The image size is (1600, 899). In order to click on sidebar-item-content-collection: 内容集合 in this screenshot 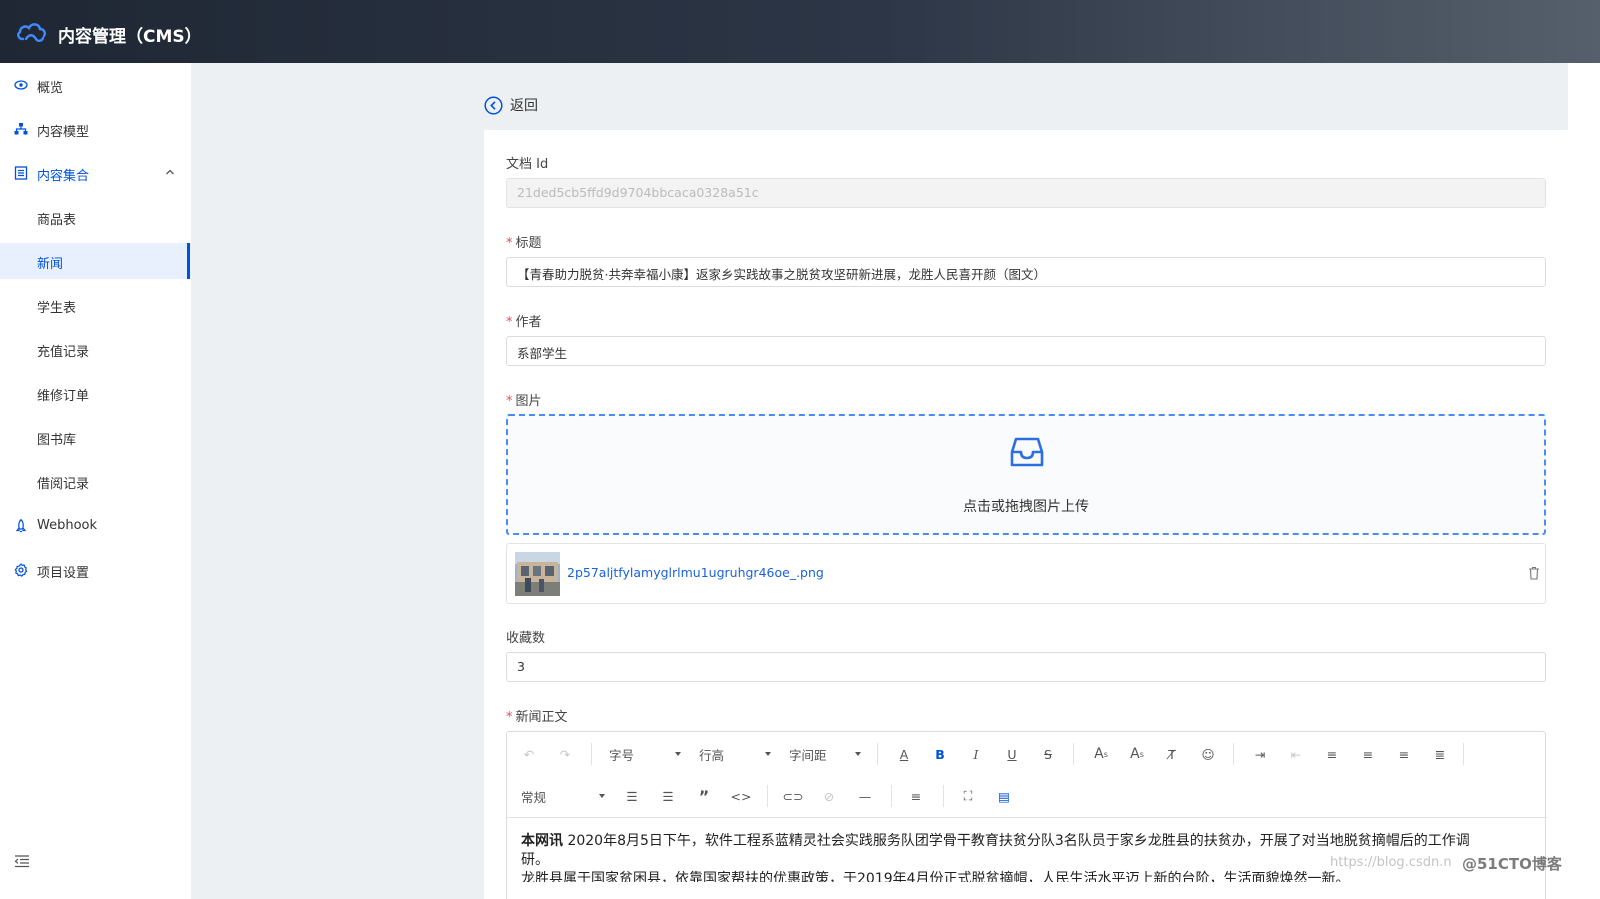, I will do `click(96, 173)`.